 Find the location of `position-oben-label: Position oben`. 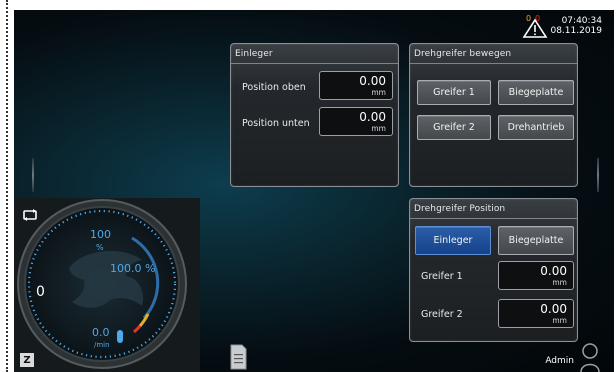

position-oben-label: Position oben is located at coordinates (274, 87).